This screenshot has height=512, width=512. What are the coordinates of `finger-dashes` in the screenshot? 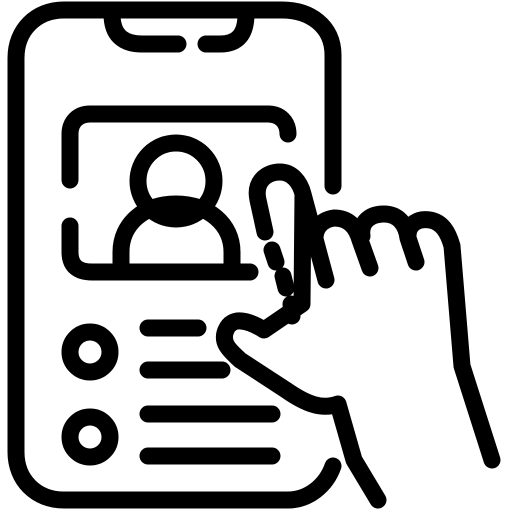 It's located at (282, 283).